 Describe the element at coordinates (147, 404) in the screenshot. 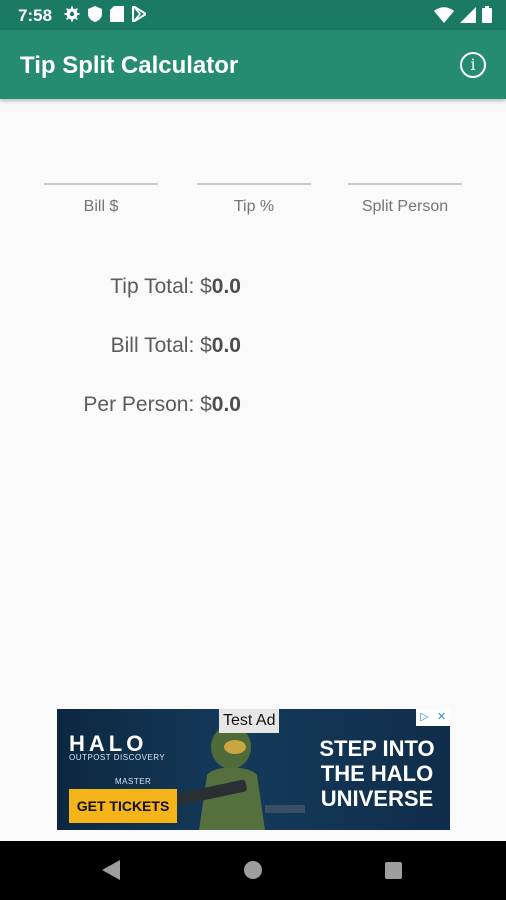

I see `per-person-label: Per Person: $` at that location.